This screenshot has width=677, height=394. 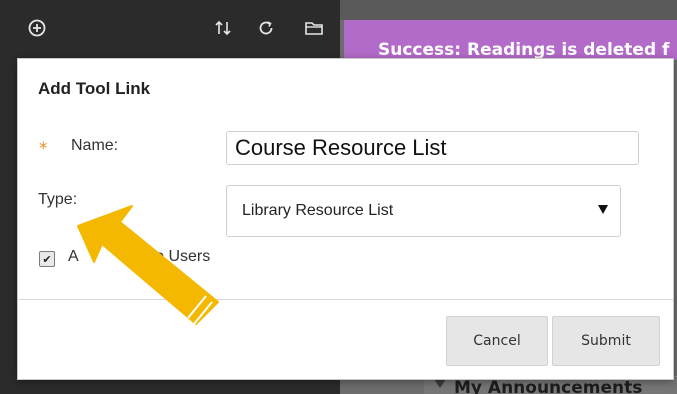 What do you see at coordinates (314, 28) in the screenshot?
I see `folder-icon` at bounding box center [314, 28].